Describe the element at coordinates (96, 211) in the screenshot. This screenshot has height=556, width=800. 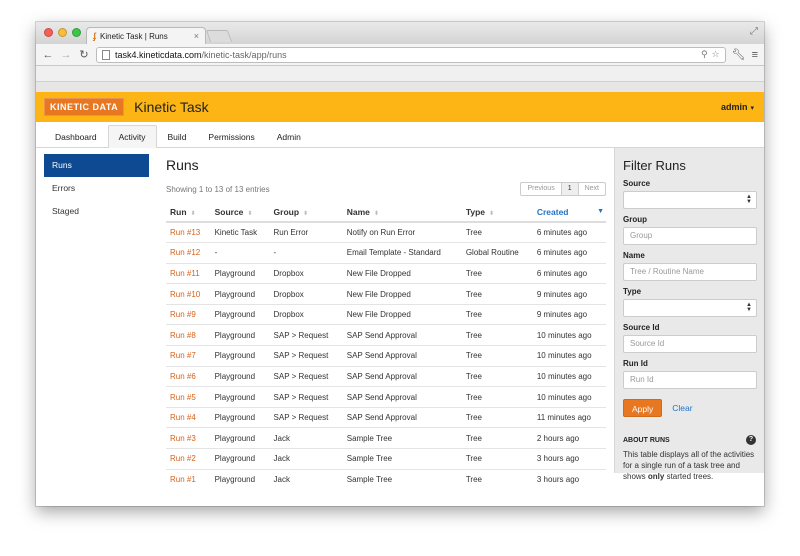
I see `sidebar-item-staged: Staged` at that location.